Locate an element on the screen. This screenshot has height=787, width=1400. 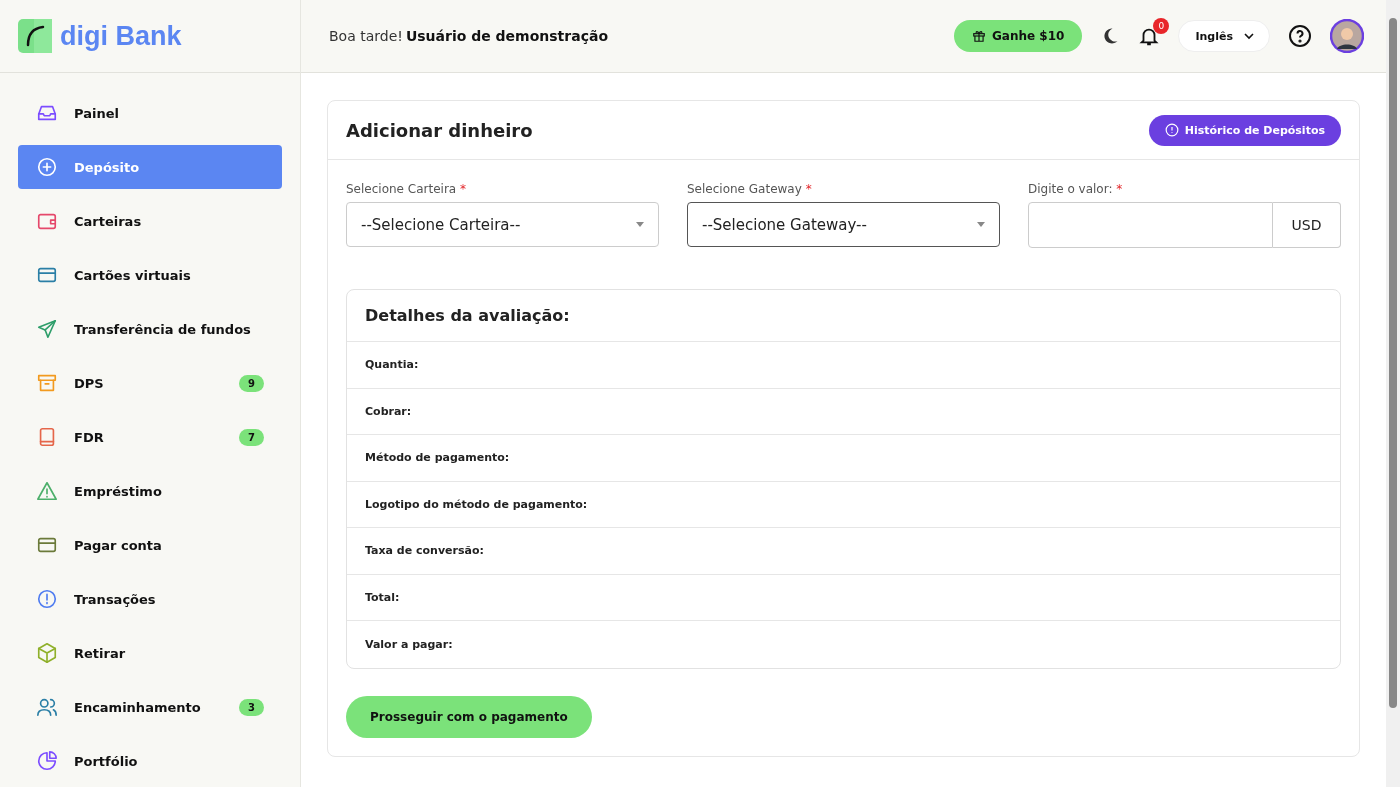
logo-text: digi Bank is located at coordinates (121, 36).